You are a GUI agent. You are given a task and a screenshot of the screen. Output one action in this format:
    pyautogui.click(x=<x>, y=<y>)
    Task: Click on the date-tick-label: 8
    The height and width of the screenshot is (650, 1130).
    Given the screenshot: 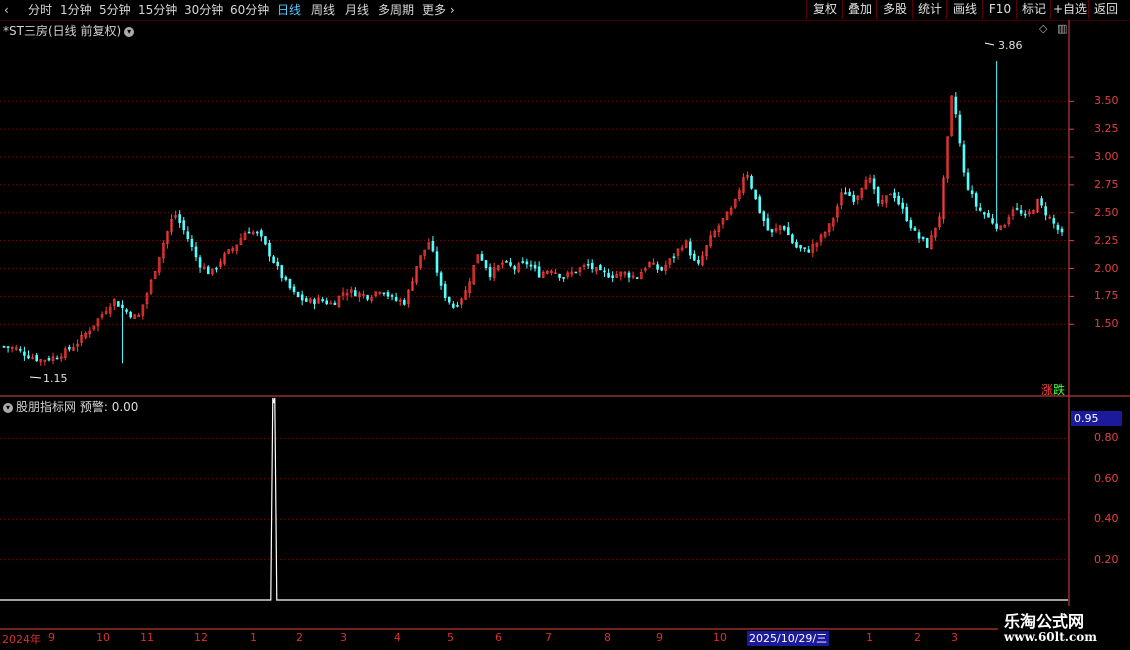 What is the action you would take?
    pyautogui.click(x=607, y=637)
    